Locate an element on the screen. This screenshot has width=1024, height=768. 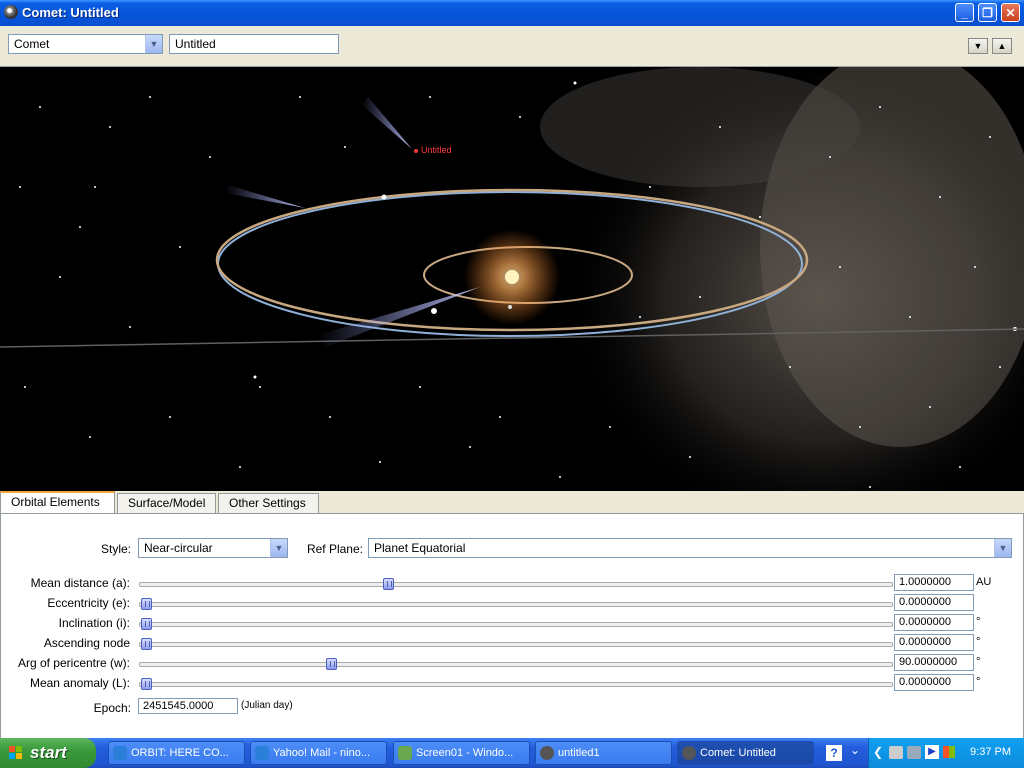
object-name-input: Untitled is located at coordinates (254, 44).